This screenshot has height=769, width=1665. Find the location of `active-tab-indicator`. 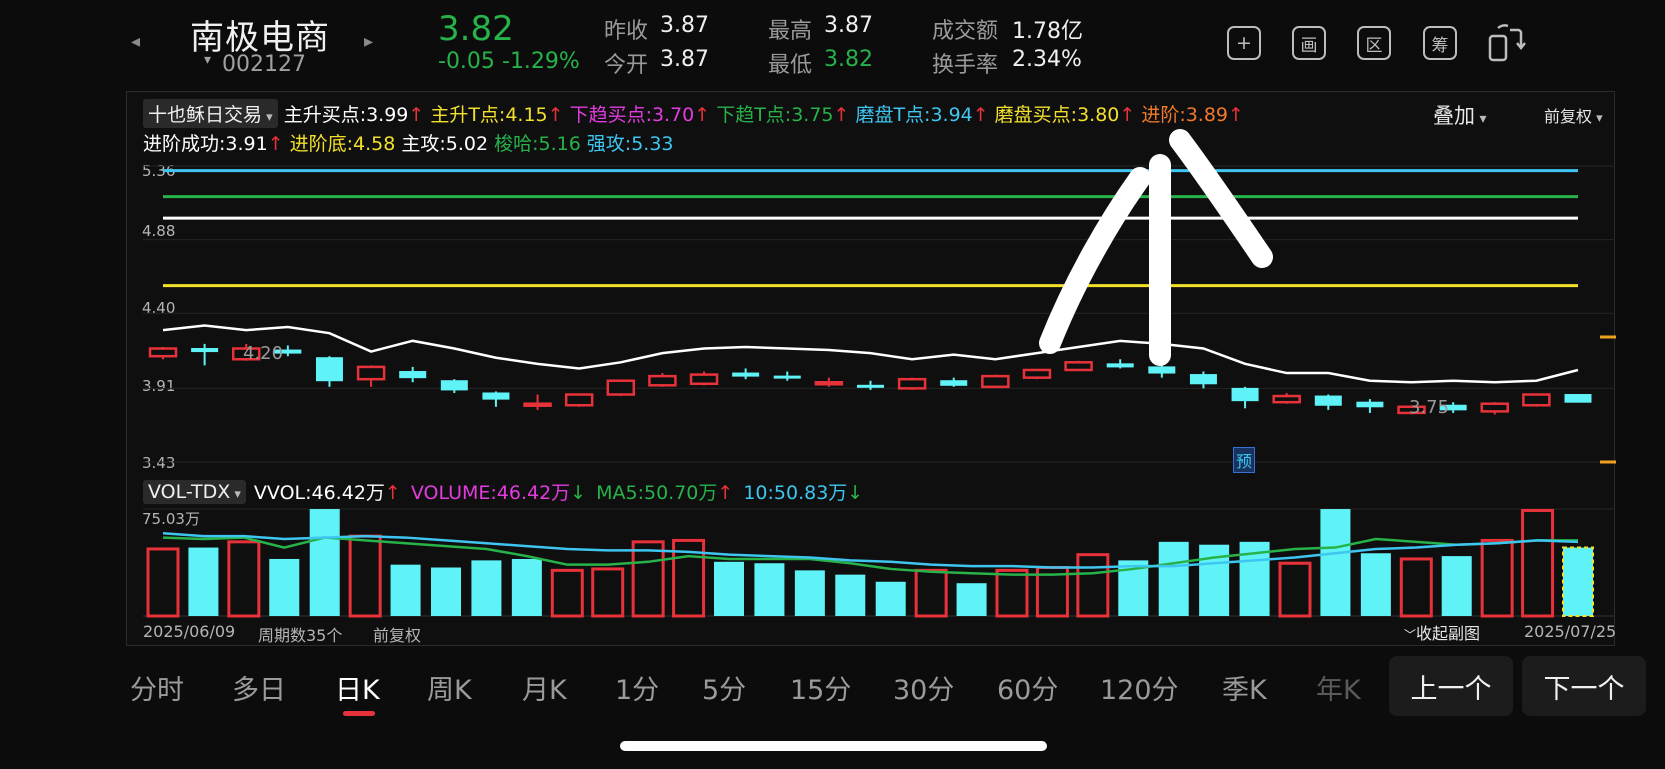

active-tab-indicator is located at coordinates (359, 713).